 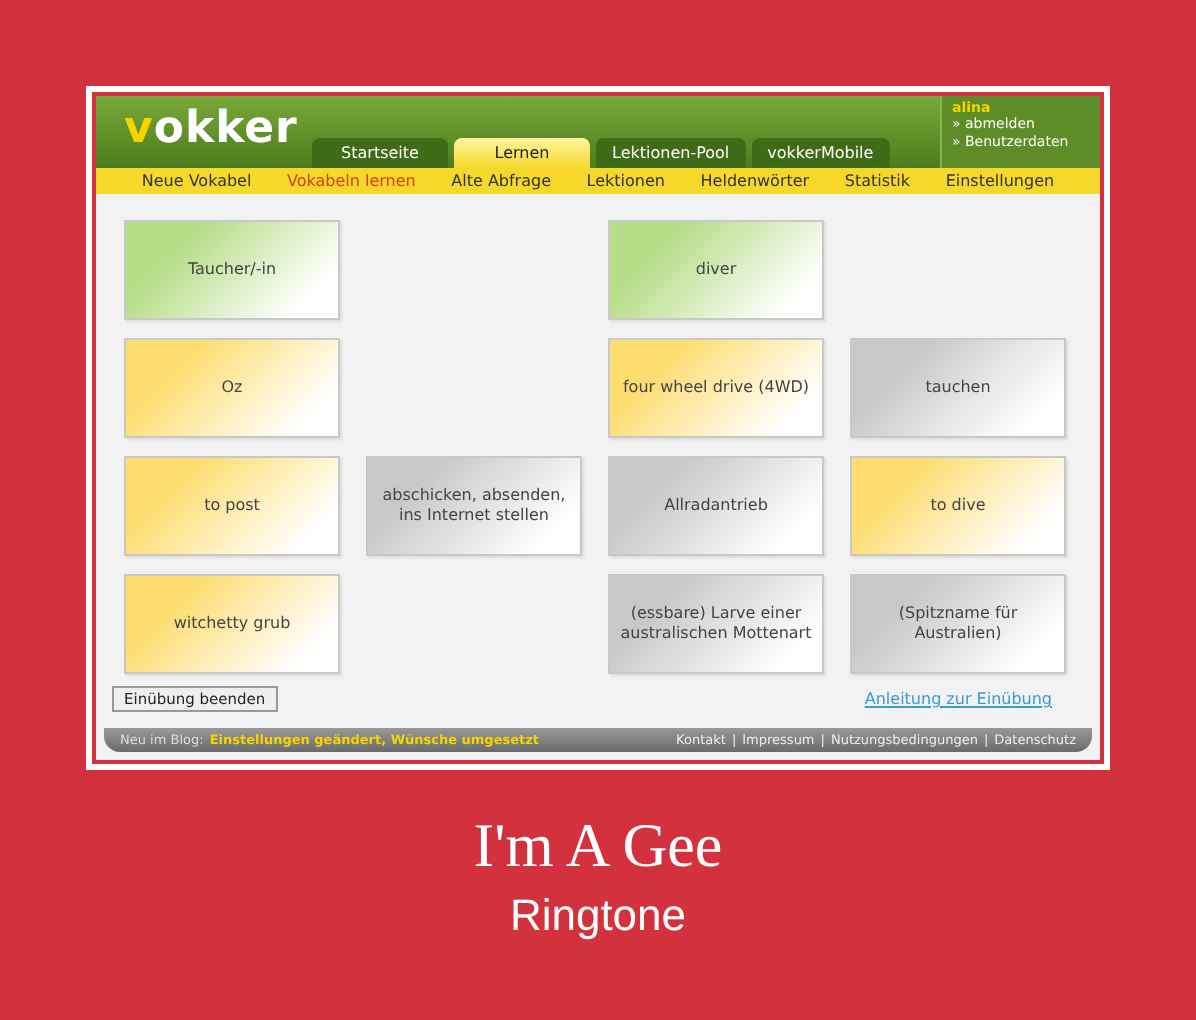 I want to click on nav-tab: Lektionen-Pool, so click(x=671, y=153).